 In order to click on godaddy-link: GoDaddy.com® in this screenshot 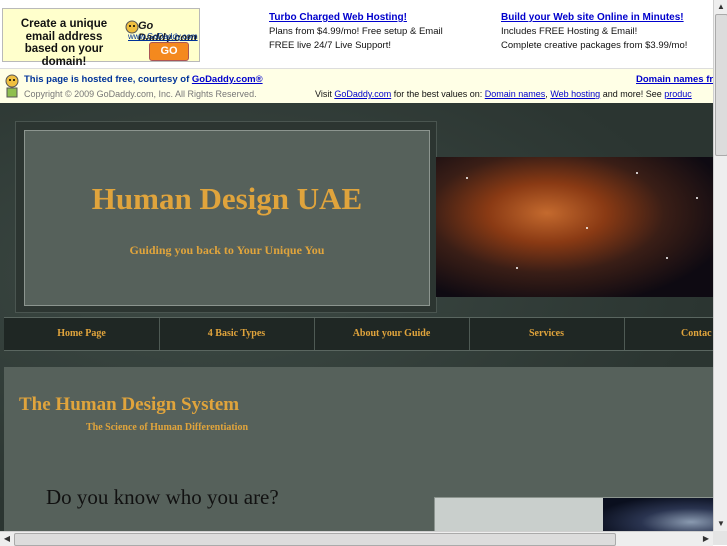, I will do `click(227, 79)`.